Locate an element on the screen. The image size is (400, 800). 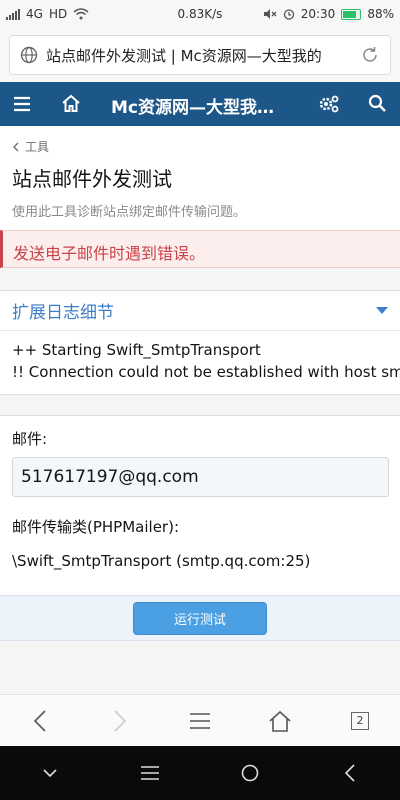
system-hide-button is located at coordinates (50, 773).